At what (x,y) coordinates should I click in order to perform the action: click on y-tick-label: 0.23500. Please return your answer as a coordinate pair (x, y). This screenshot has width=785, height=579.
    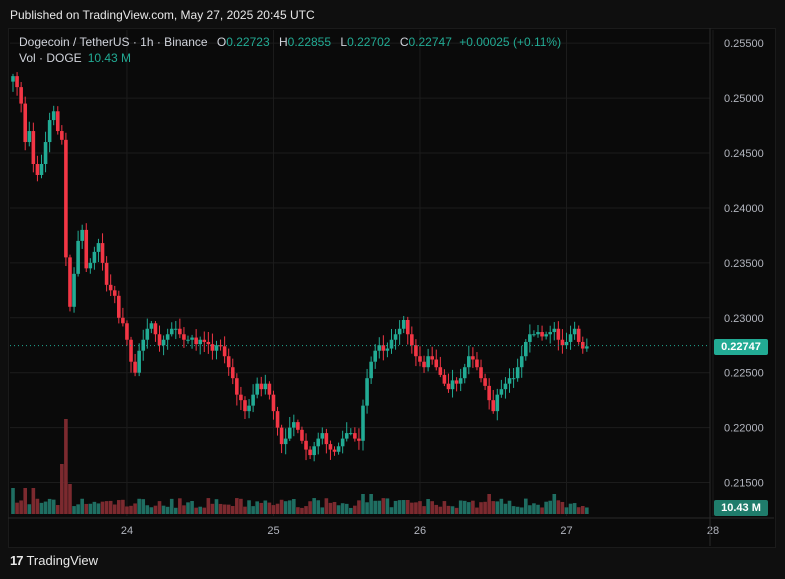
    Looking at the image, I should click on (744, 264).